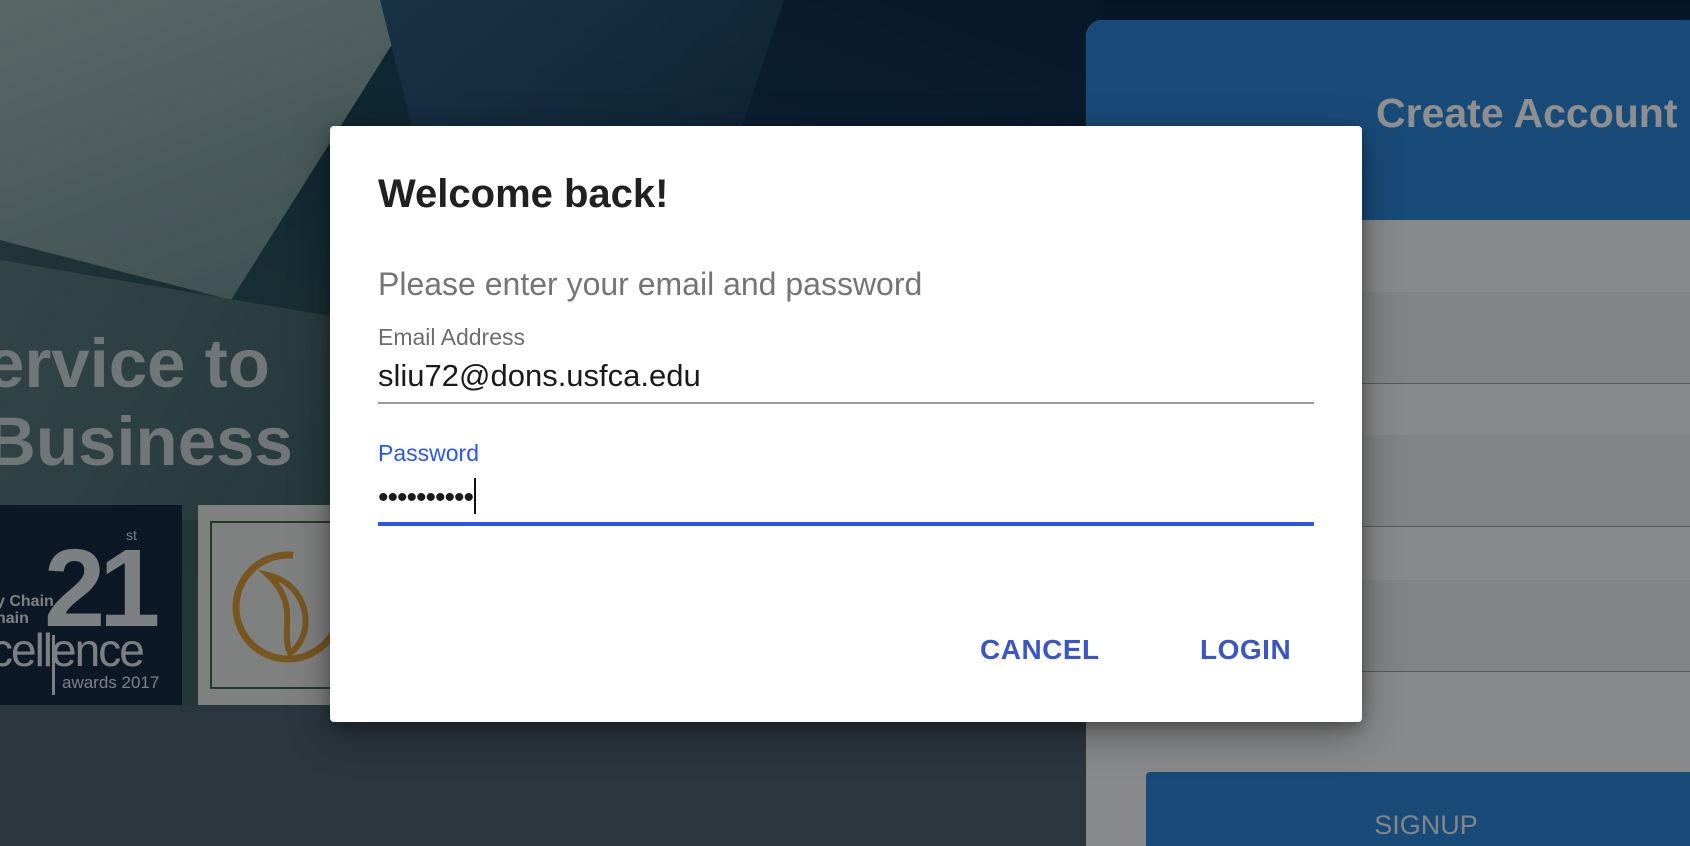 The height and width of the screenshot is (846, 1690). I want to click on password-field: Password ••••••••••, so click(846, 483).